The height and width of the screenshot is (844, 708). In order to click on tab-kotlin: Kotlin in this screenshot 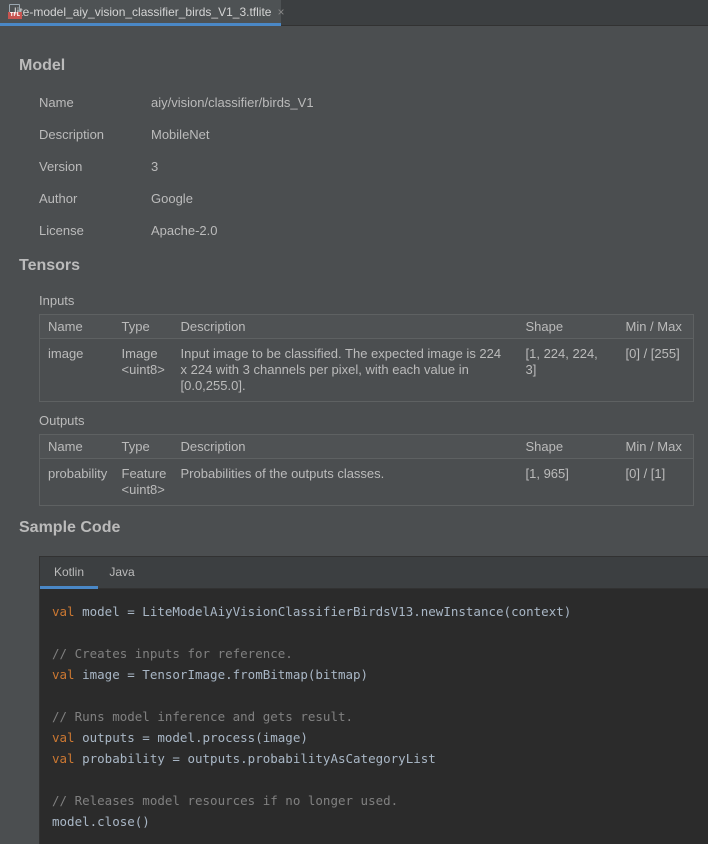, I will do `click(69, 573)`.